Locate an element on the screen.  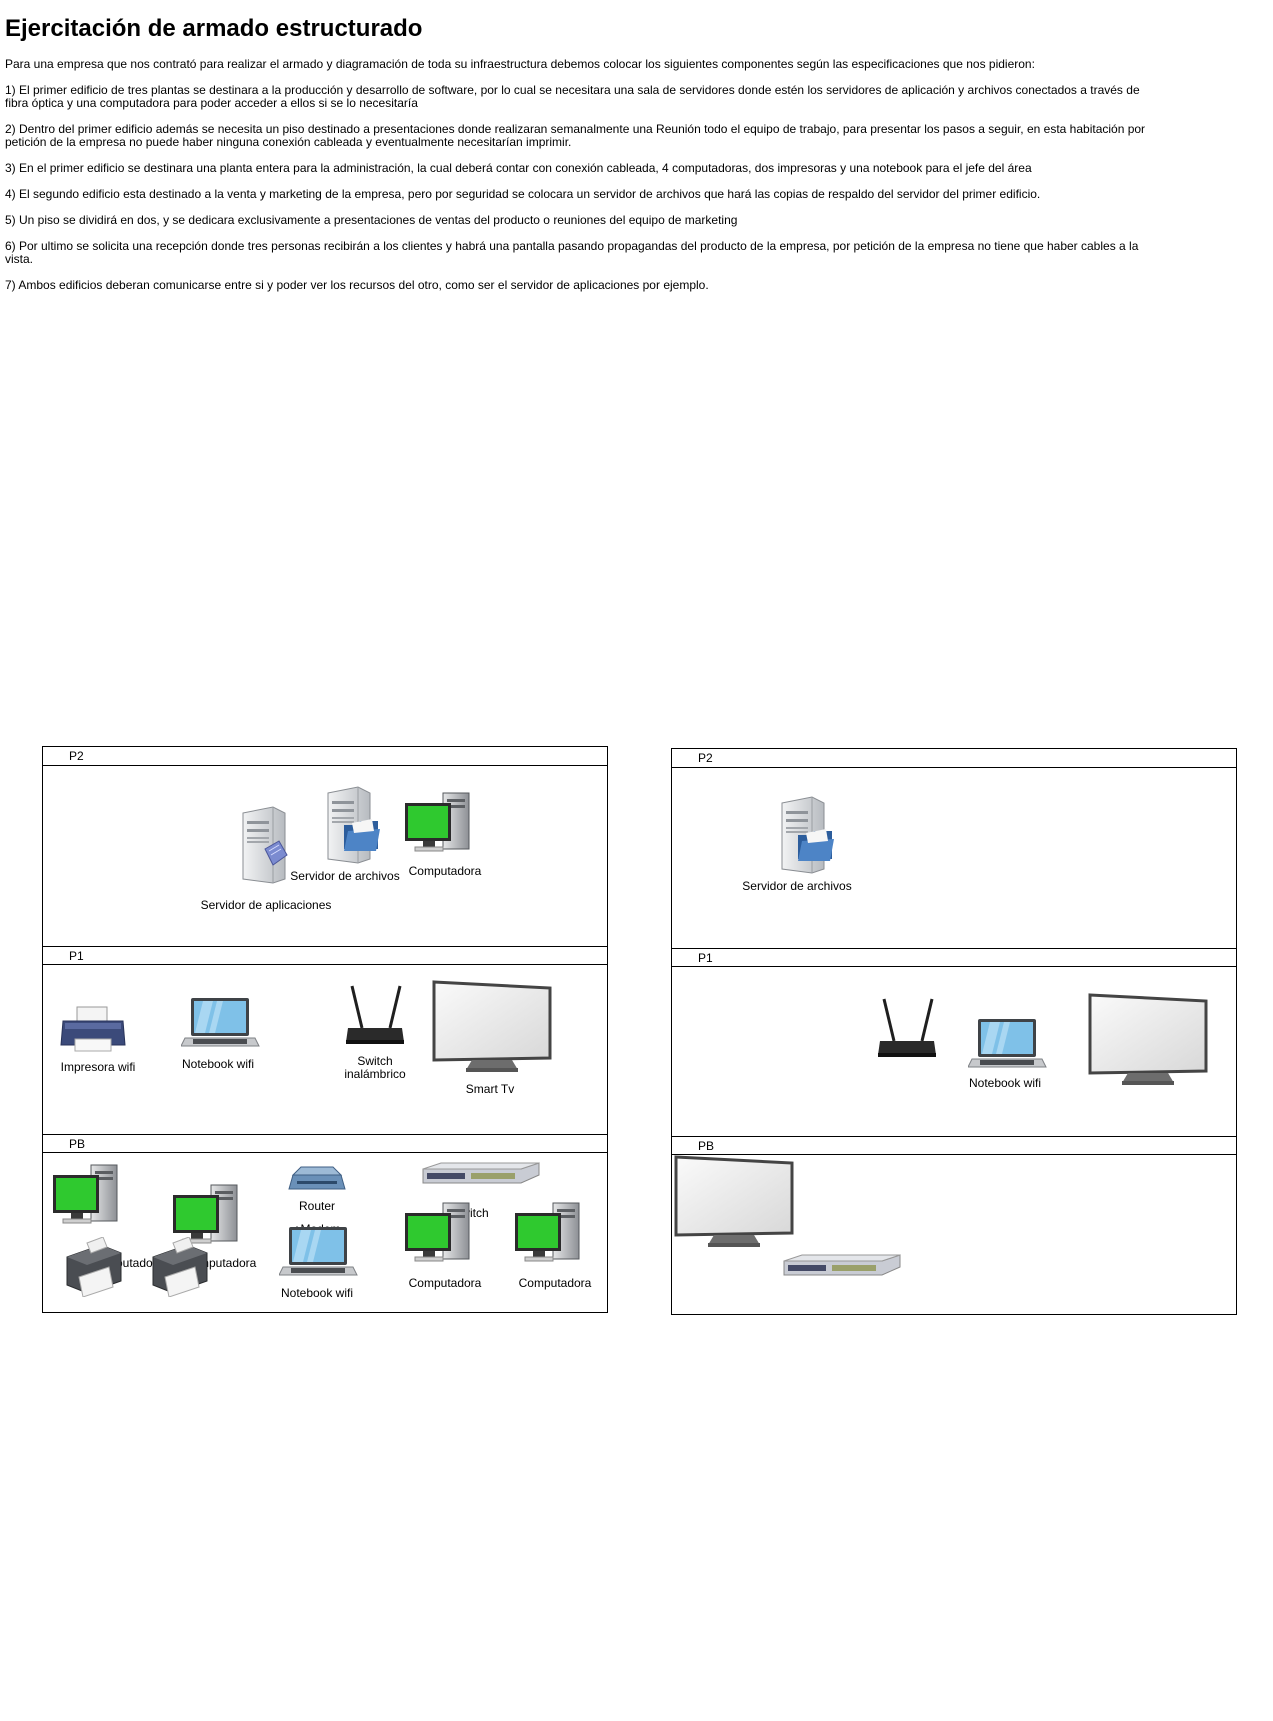
computer-3-label: Computadora is located at coordinates (445, 1283).